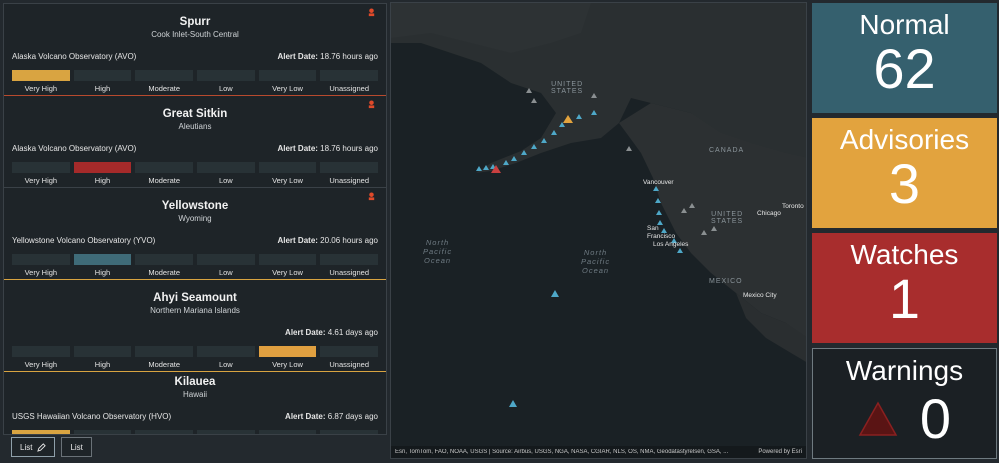 Image resolution: width=999 pixels, height=463 pixels. Describe the element at coordinates (658, 182) in the screenshot. I see `city-vancouver: Vancouver` at that location.